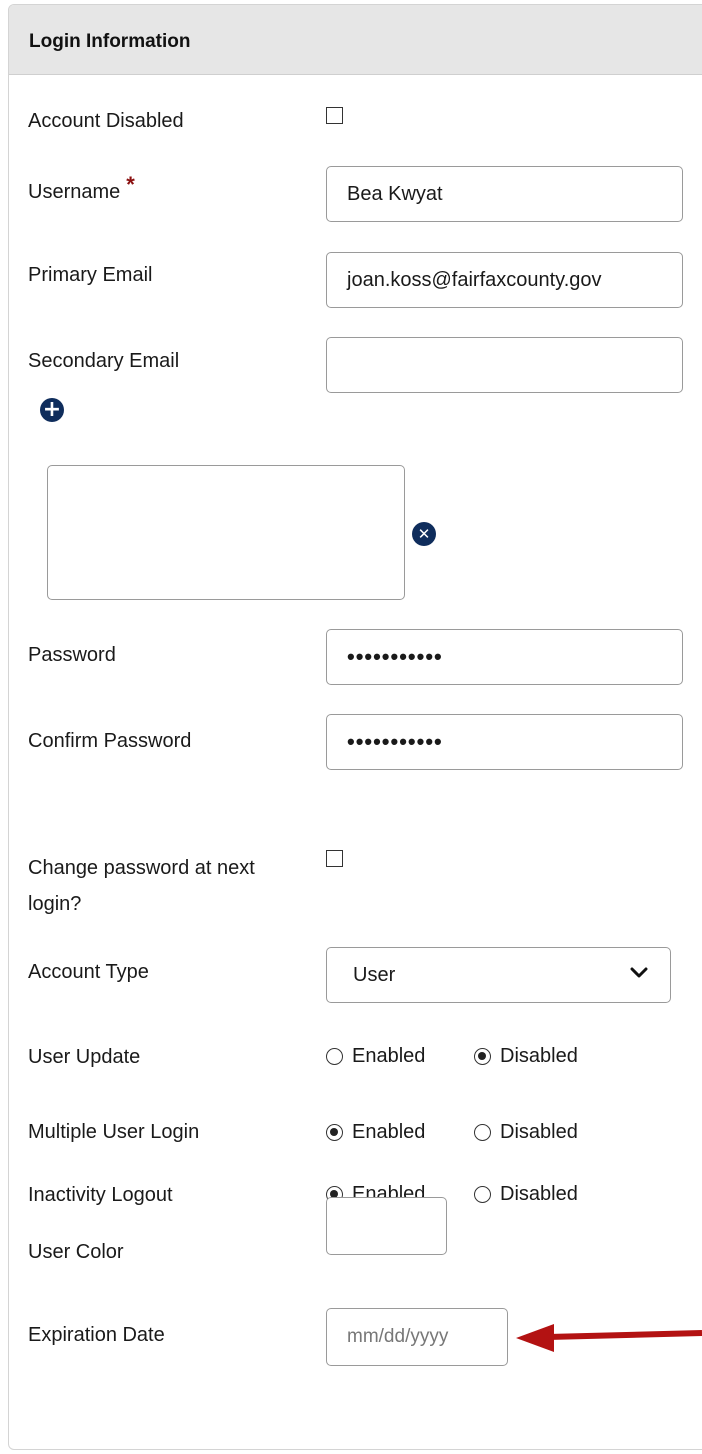  What do you see at coordinates (498, 975) in the screenshot?
I see `account-type-select: User` at bounding box center [498, 975].